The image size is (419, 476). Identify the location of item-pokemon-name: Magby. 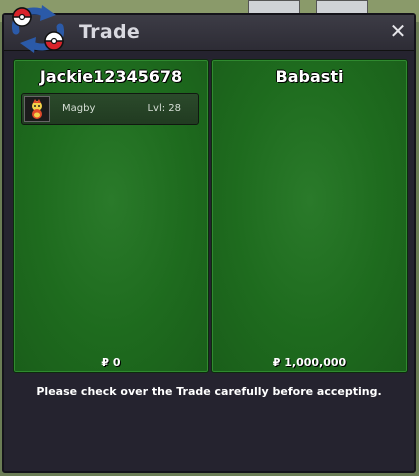
(79, 108).